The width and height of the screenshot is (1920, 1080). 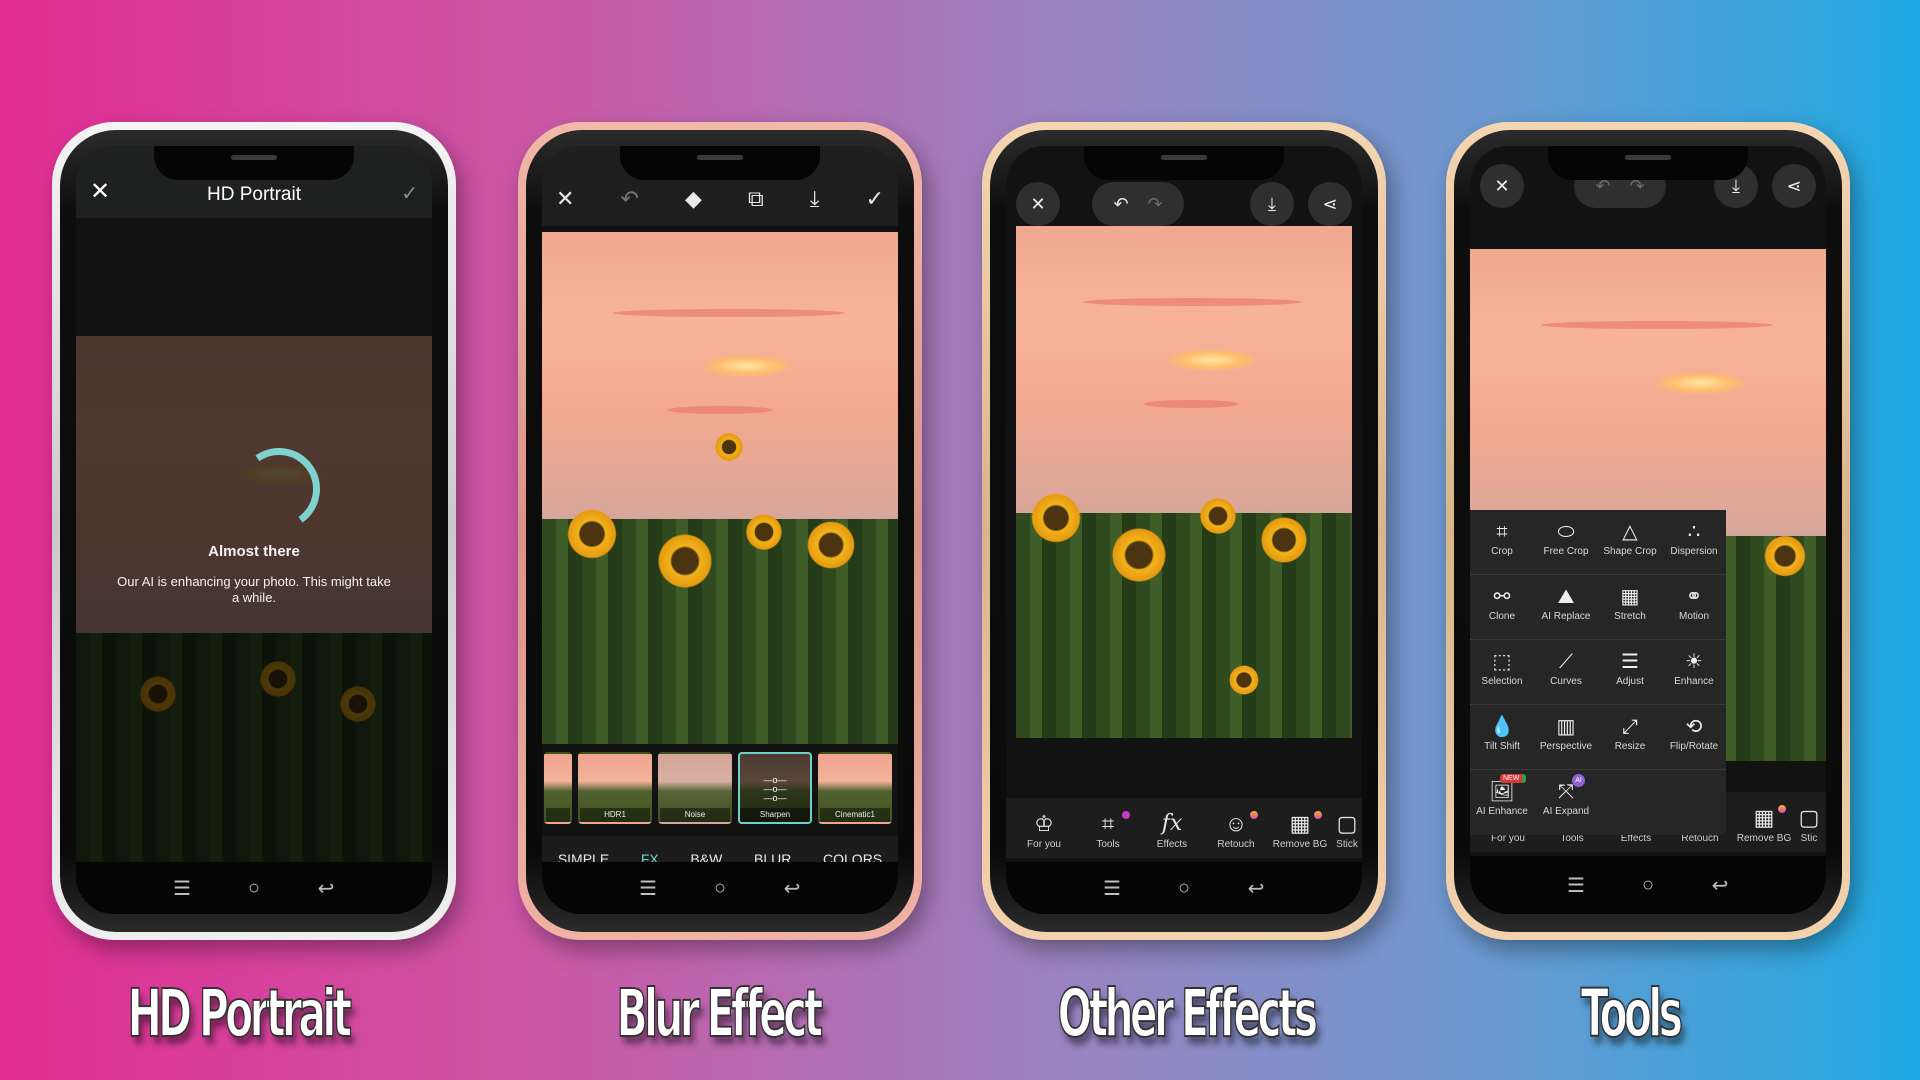 What do you see at coordinates (558, 788) in the screenshot?
I see `effect-thumbnail` at bounding box center [558, 788].